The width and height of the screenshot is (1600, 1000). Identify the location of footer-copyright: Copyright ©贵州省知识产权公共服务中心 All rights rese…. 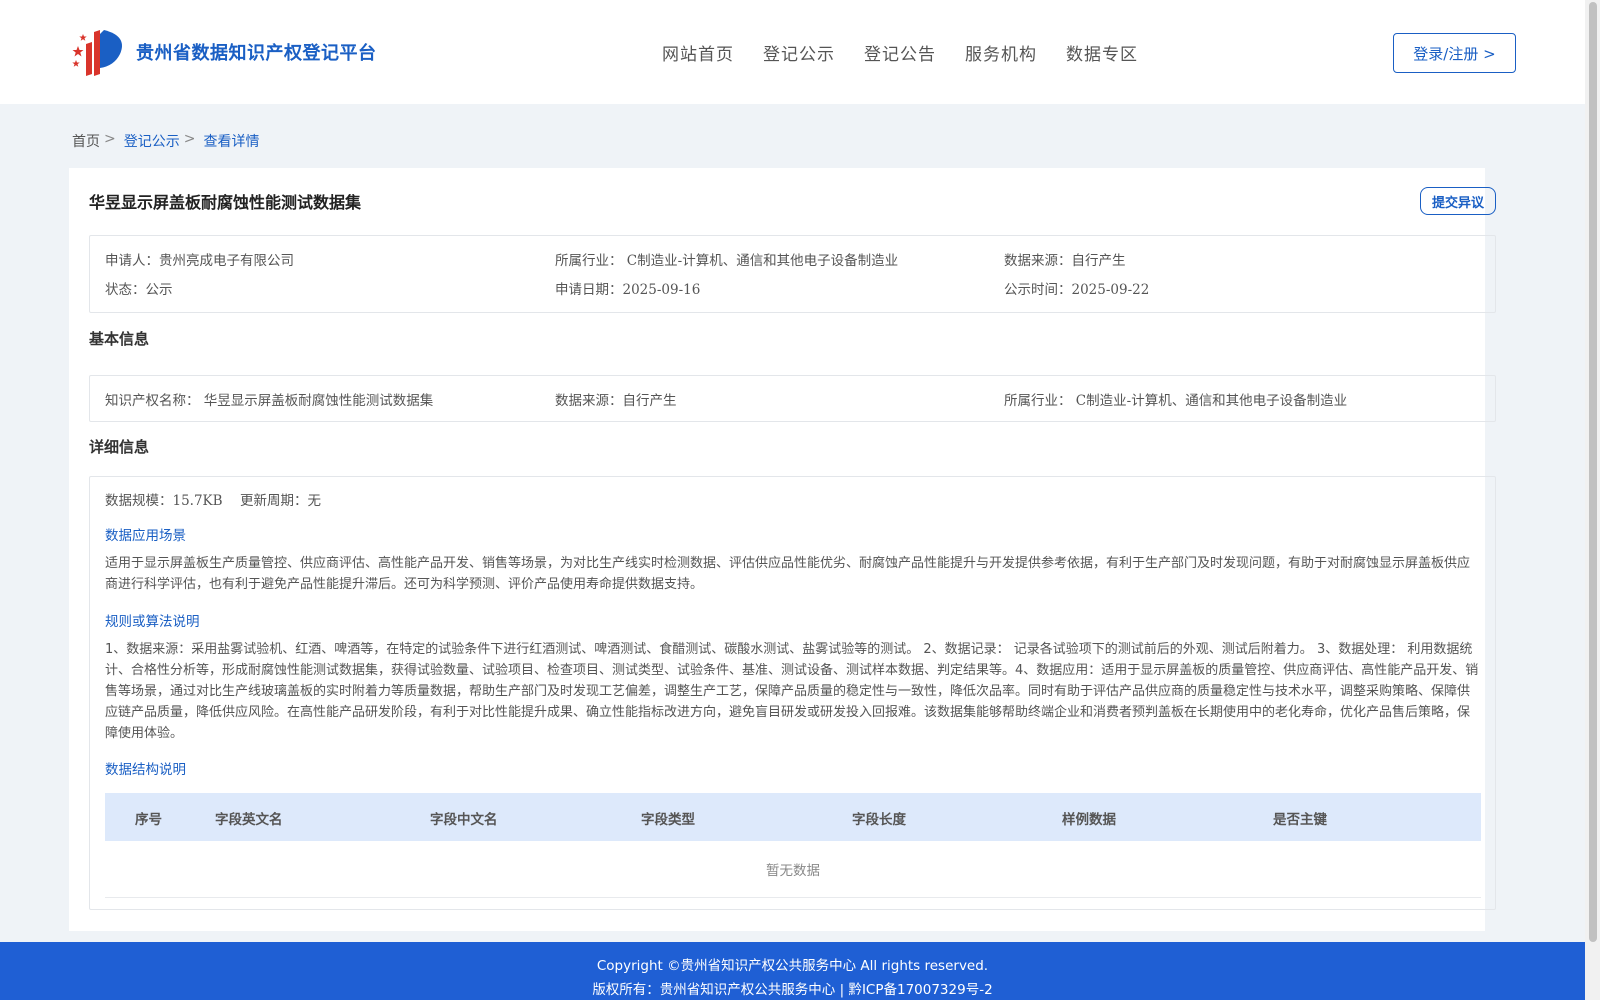
(792, 966).